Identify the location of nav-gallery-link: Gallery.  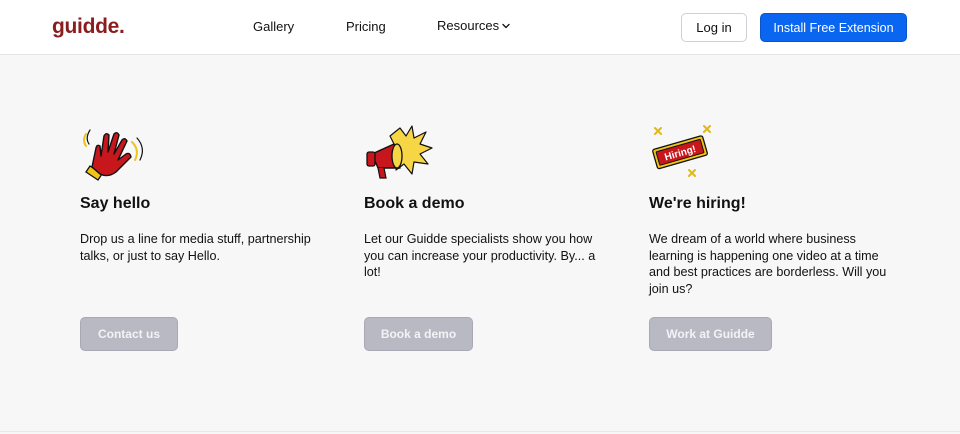
(273, 26).